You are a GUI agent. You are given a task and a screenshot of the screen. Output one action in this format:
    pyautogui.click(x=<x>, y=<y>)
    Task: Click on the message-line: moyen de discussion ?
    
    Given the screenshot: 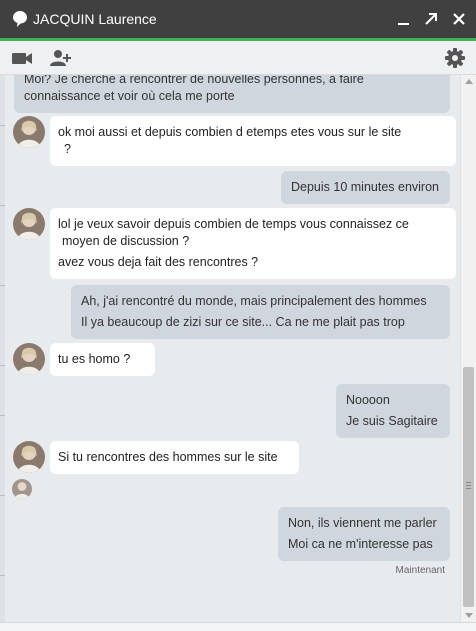 What is the action you would take?
    pyautogui.click(x=126, y=241)
    